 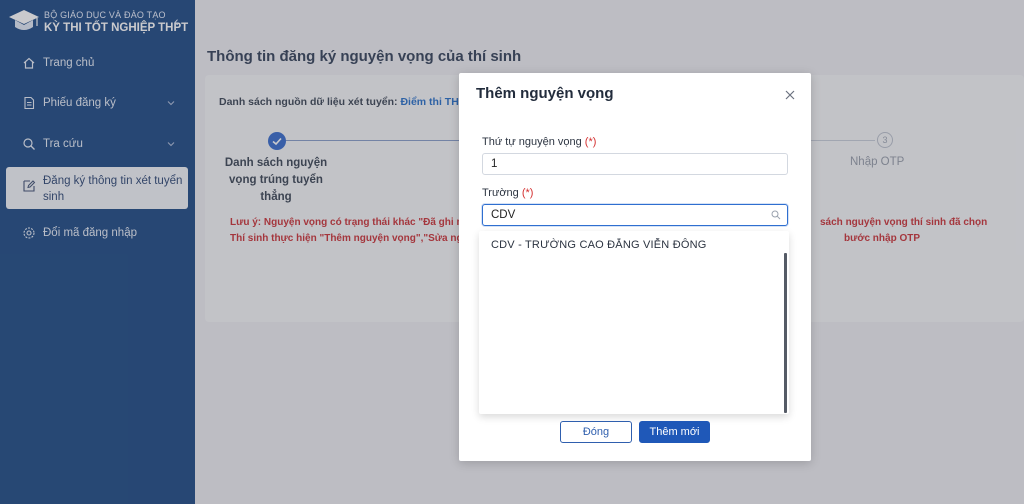 I want to click on school-label-text: Trường, so click(x=500, y=193).